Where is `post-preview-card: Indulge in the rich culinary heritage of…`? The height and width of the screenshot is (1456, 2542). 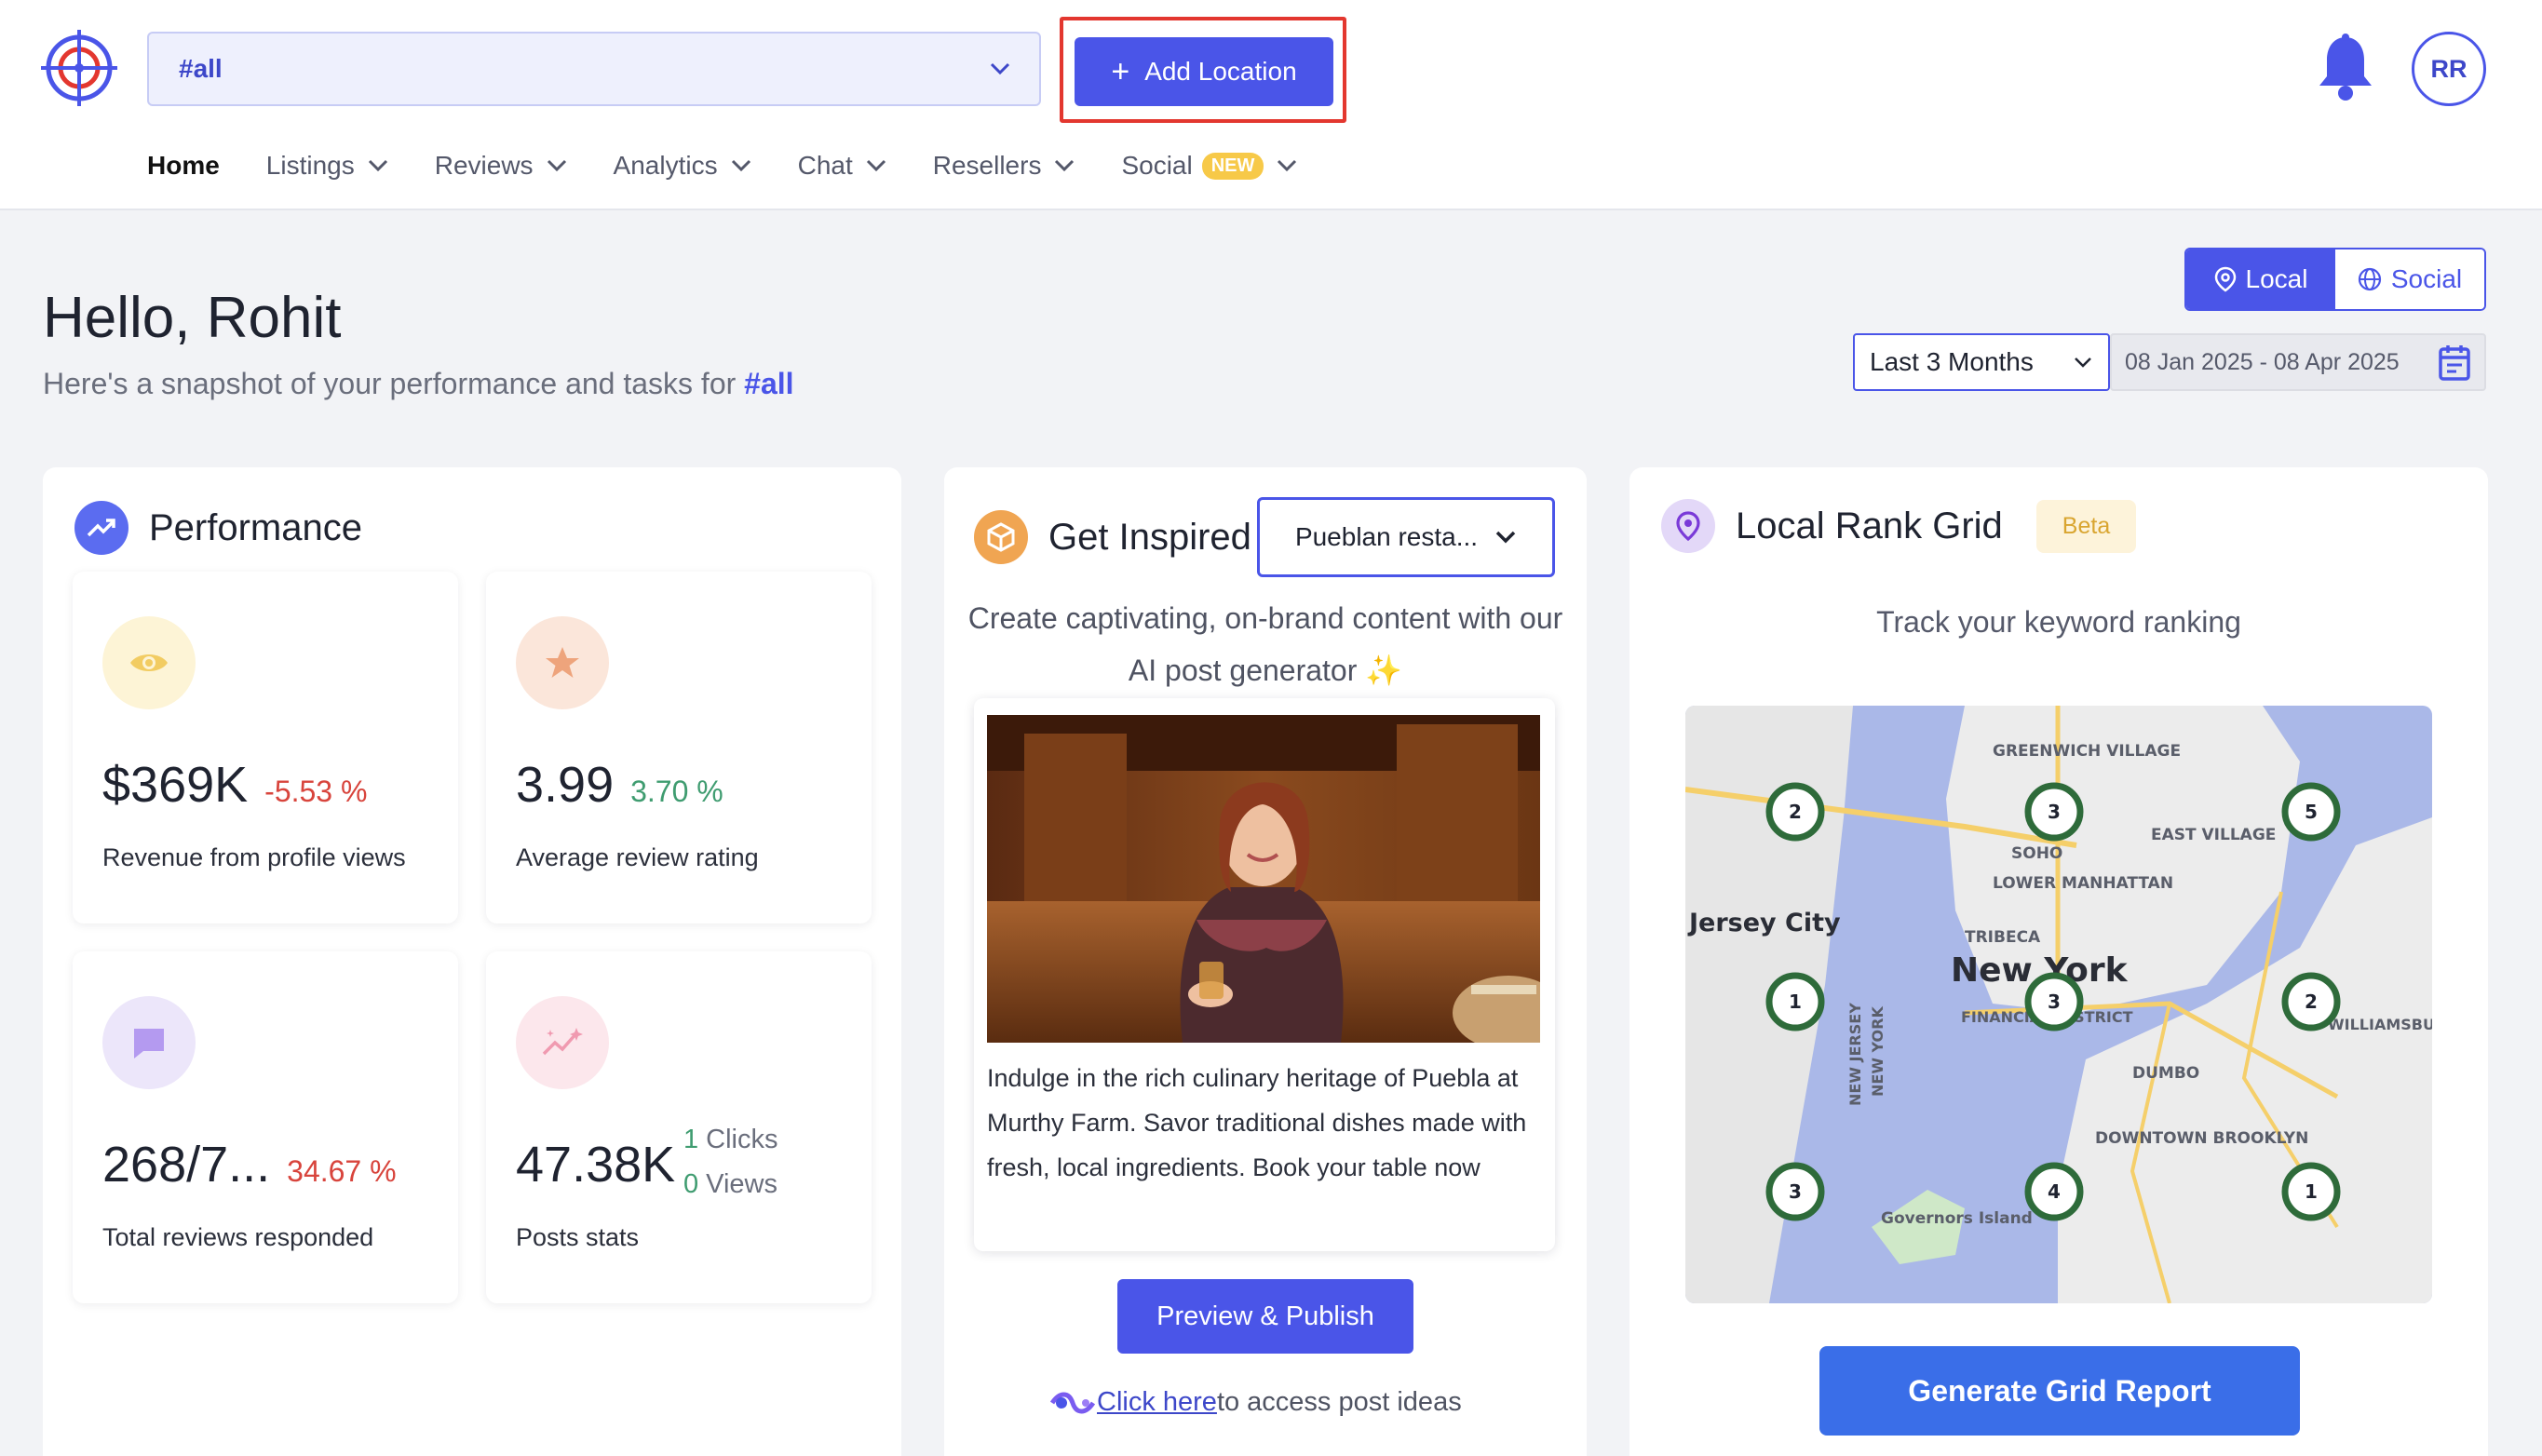
post-preview-card: Indulge in the rich culinary heritage of… is located at coordinates (1264, 974).